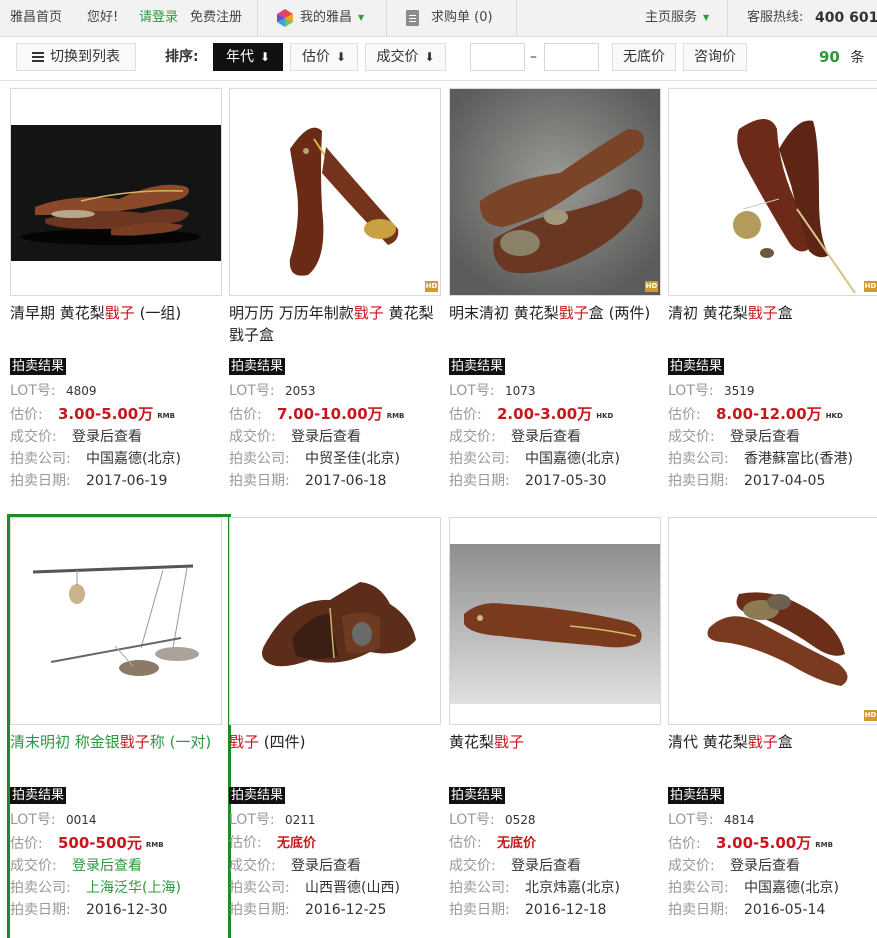  What do you see at coordinates (572, 888) in the screenshot?
I see `auction-house-value: 北京炜嘉(北京)` at bounding box center [572, 888].